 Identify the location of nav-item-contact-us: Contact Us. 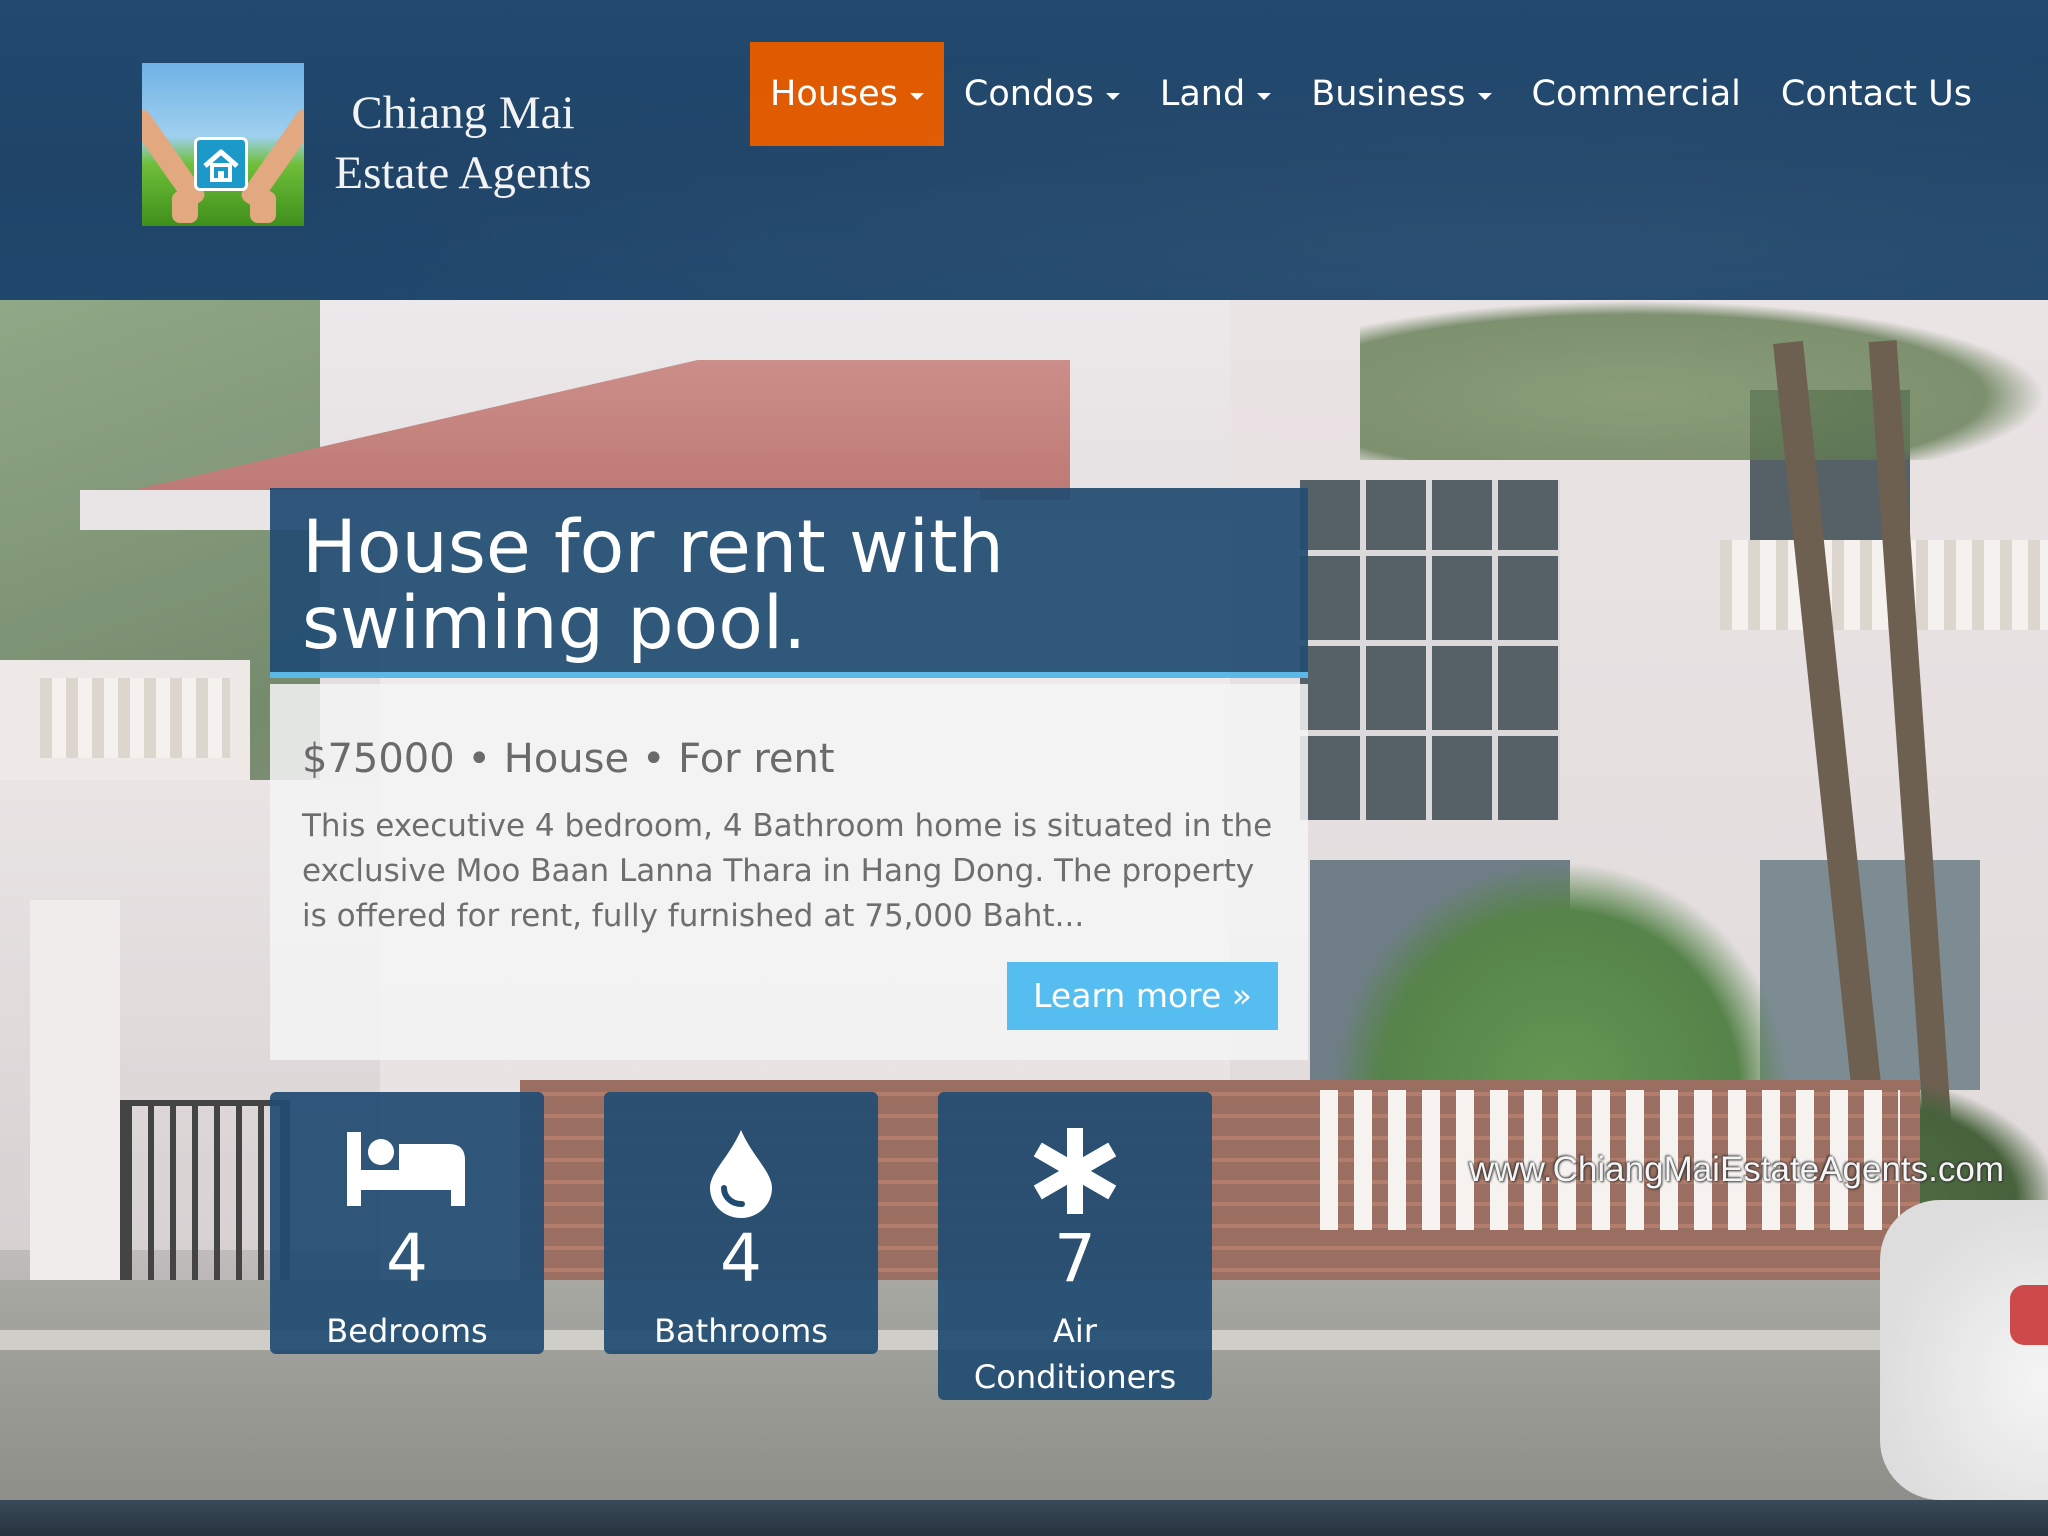
(1876, 94).